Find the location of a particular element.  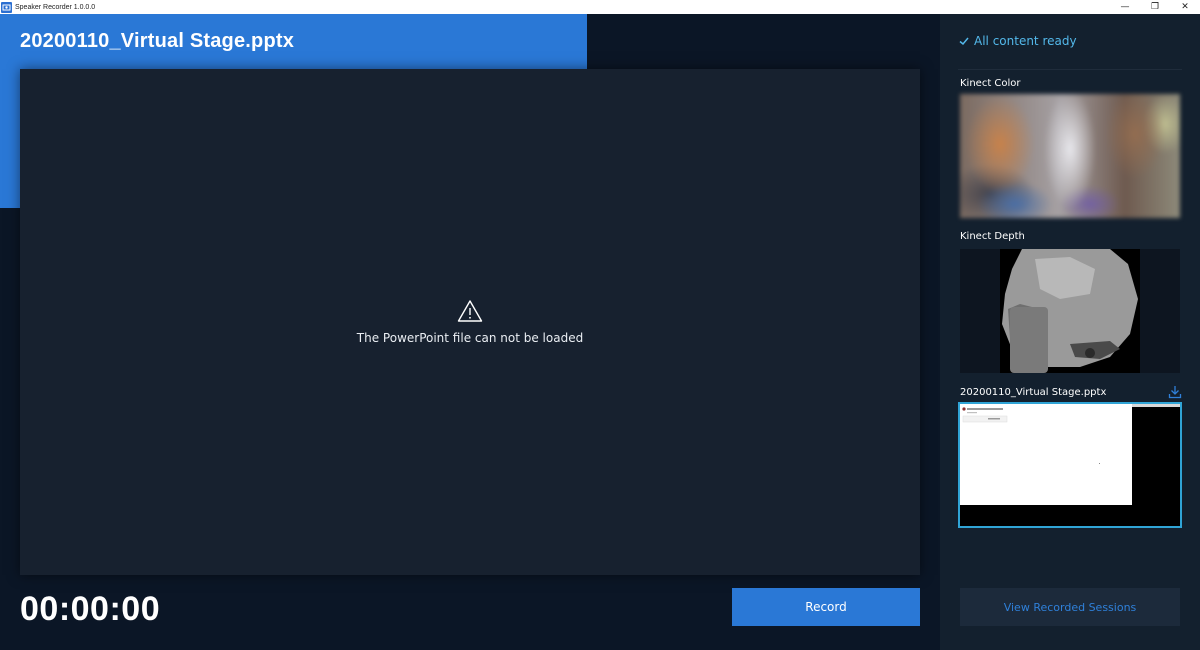

window-title: Speaker Recorder 1.0.0.0 is located at coordinates (55, 7).